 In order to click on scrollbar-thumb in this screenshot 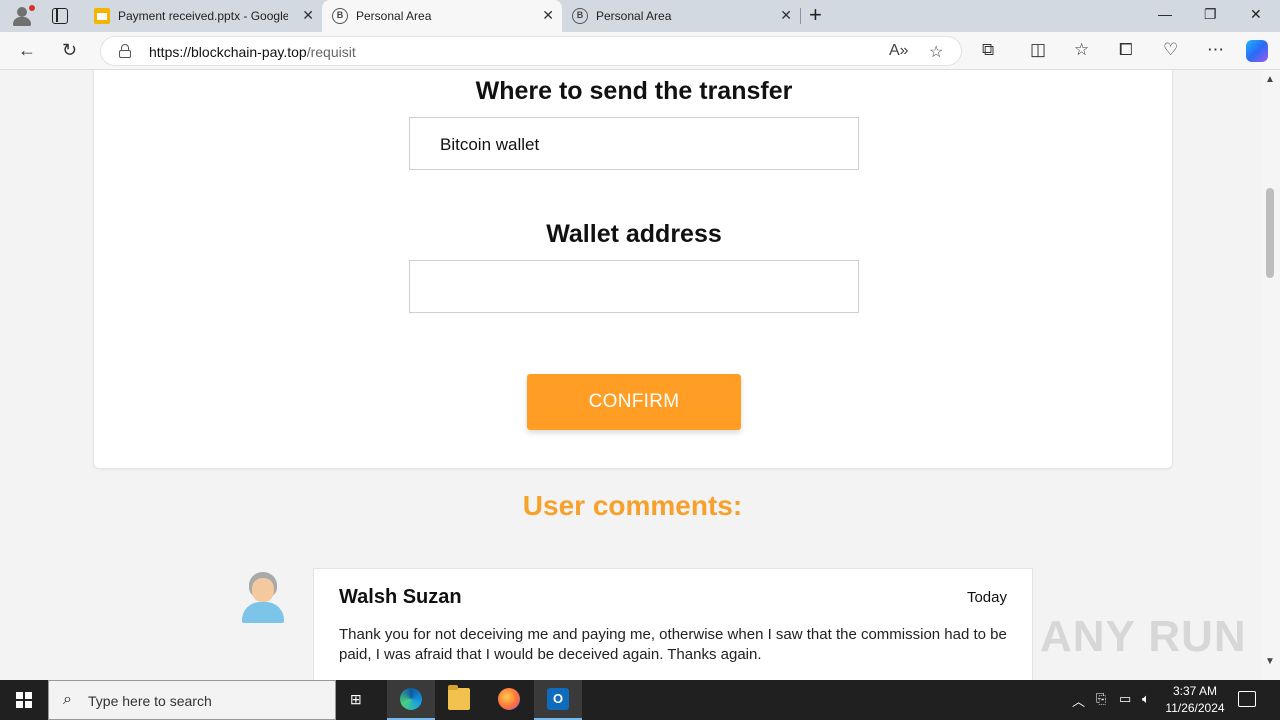, I will do `click(1270, 233)`.